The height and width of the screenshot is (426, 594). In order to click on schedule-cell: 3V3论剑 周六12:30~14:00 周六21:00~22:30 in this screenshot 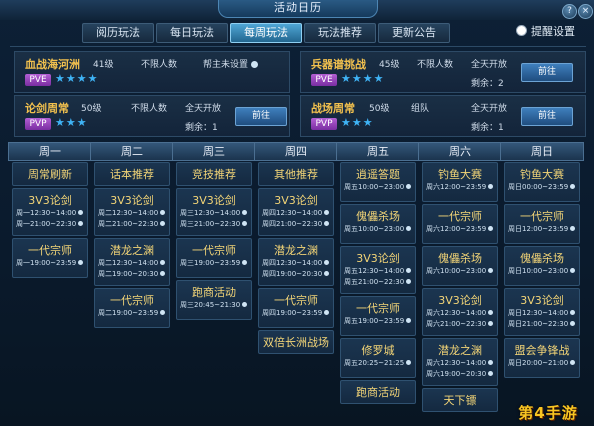, I will do `click(460, 312)`.